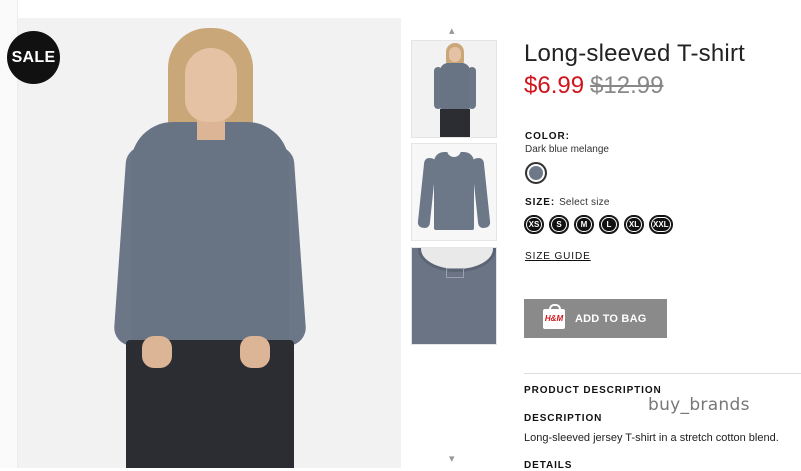 The image size is (801, 471). I want to click on model-right-hand, so click(255, 352).